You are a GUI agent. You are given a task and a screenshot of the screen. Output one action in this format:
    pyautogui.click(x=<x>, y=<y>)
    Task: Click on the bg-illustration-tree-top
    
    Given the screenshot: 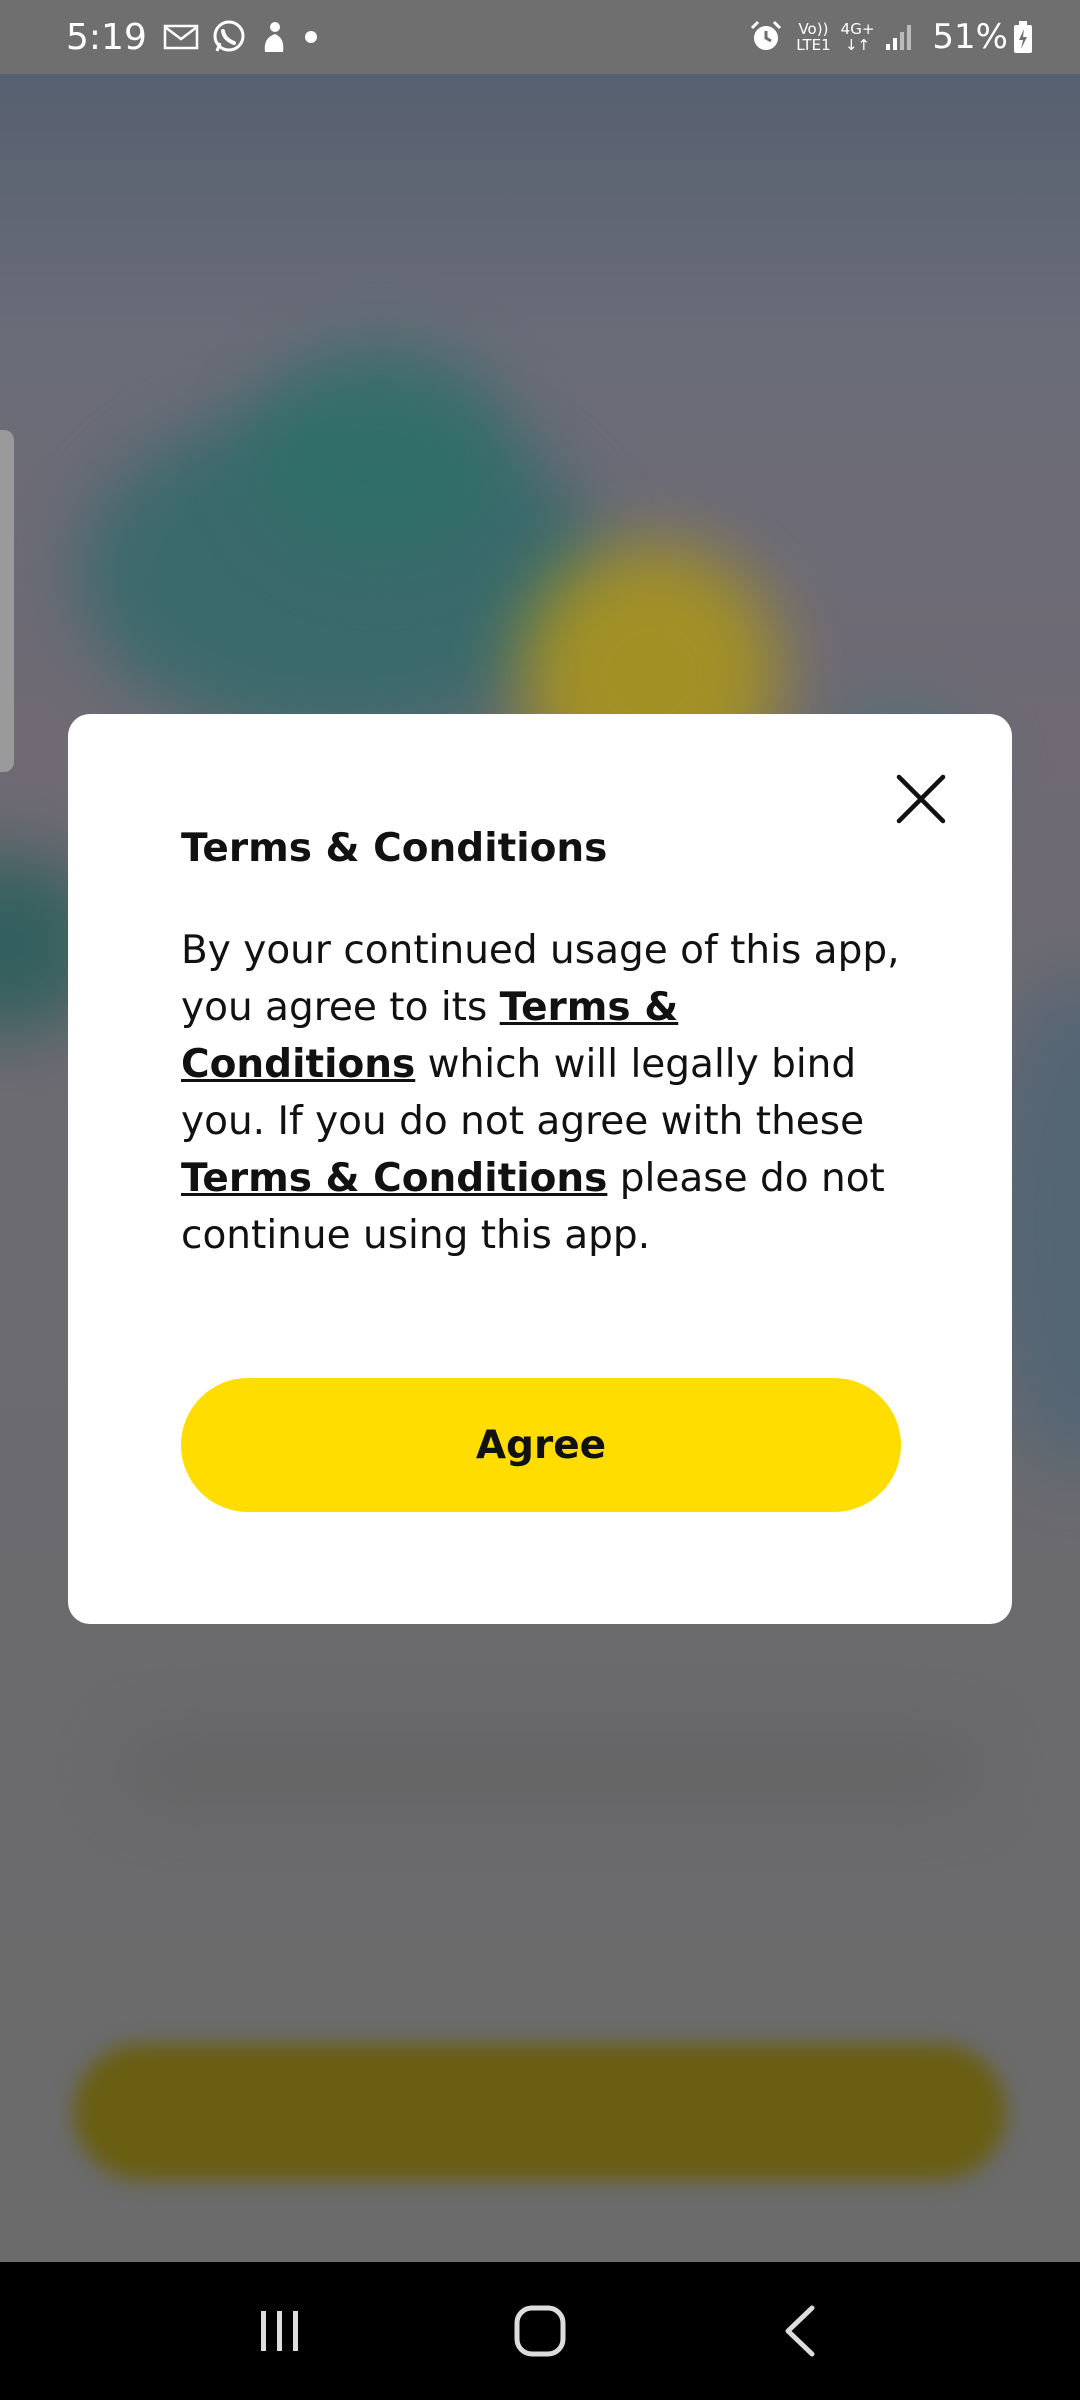 What is the action you would take?
    pyautogui.click(x=380, y=454)
    